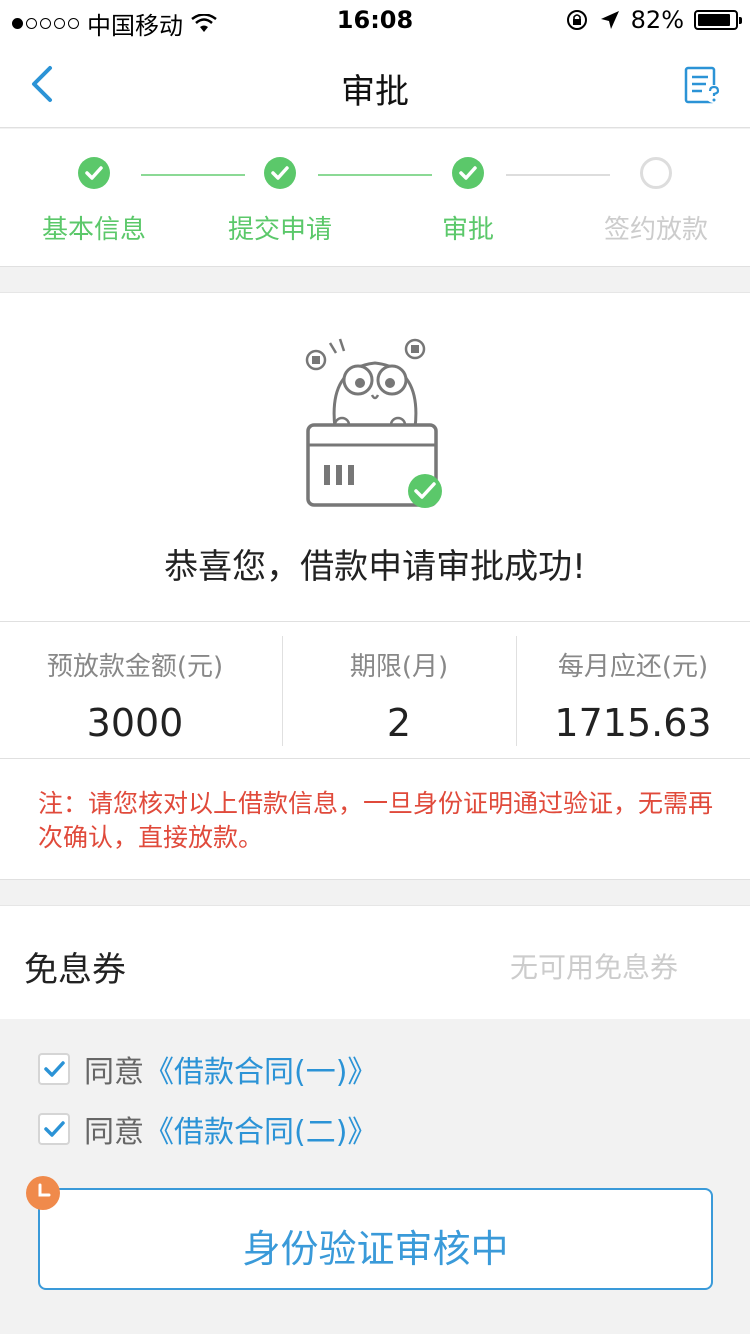 The width and height of the screenshot is (750, 1334). What do you see at coordinates (703, 85) in the screenshot?
I see `help-document-icon` at bounding box center [703, 85].